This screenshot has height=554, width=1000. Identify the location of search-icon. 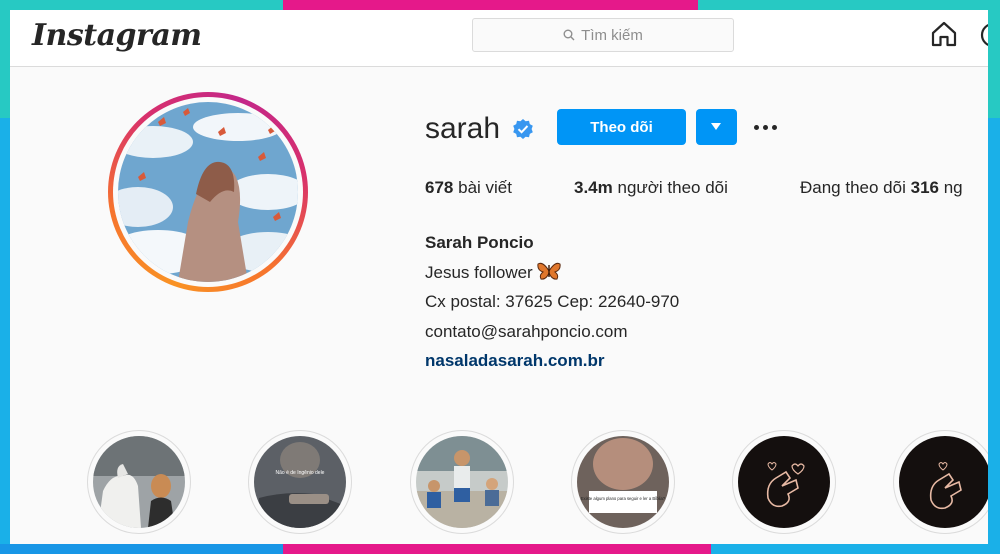
(569, 35).